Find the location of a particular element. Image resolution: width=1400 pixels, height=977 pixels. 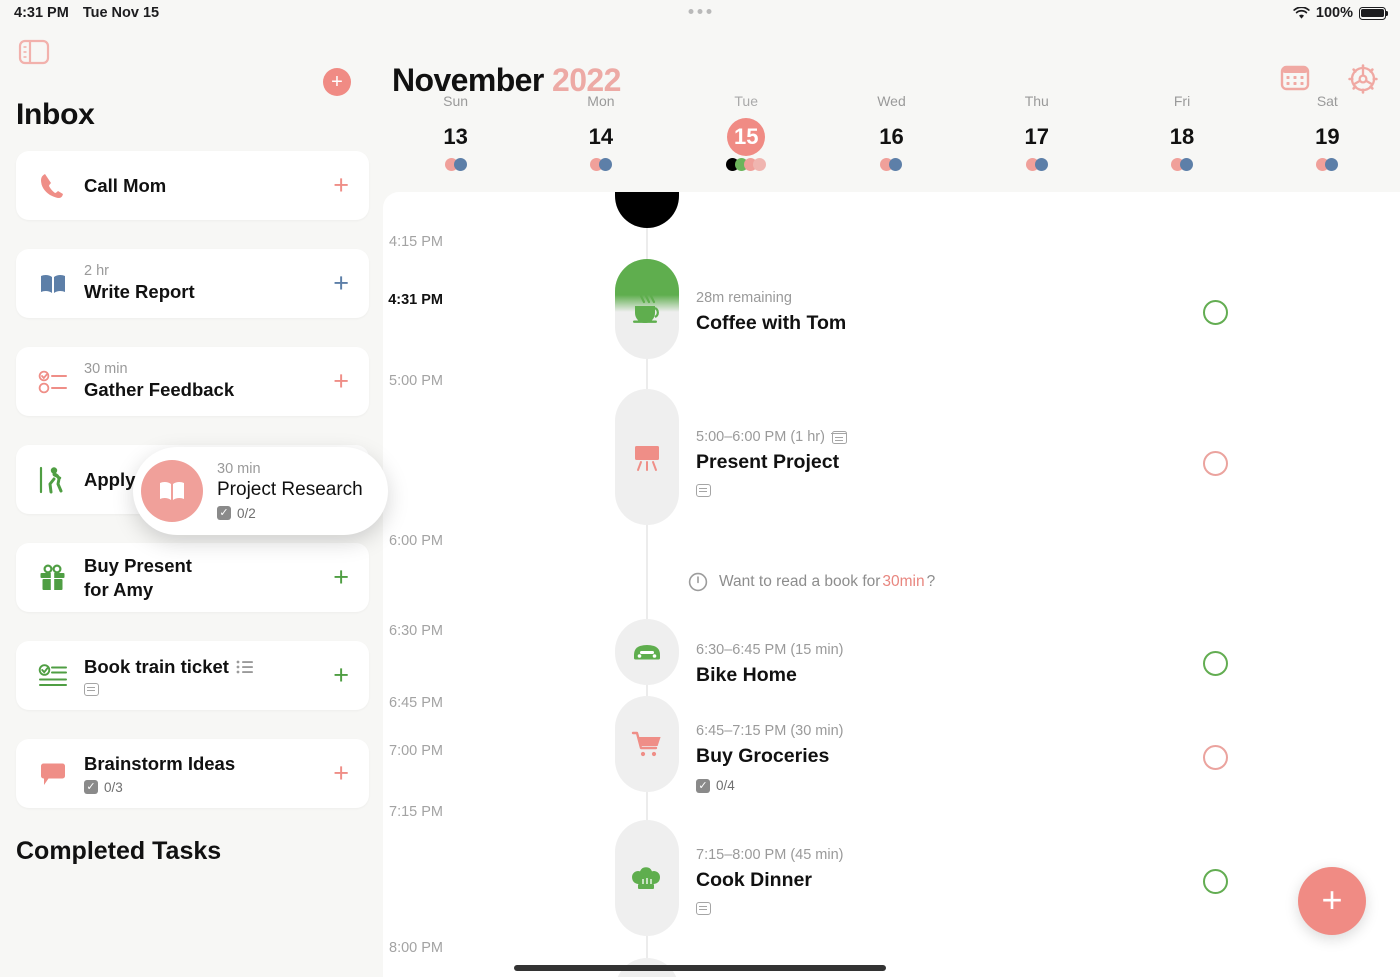

event-checklist-count: 0/4 is located at coordinates (725, 785).